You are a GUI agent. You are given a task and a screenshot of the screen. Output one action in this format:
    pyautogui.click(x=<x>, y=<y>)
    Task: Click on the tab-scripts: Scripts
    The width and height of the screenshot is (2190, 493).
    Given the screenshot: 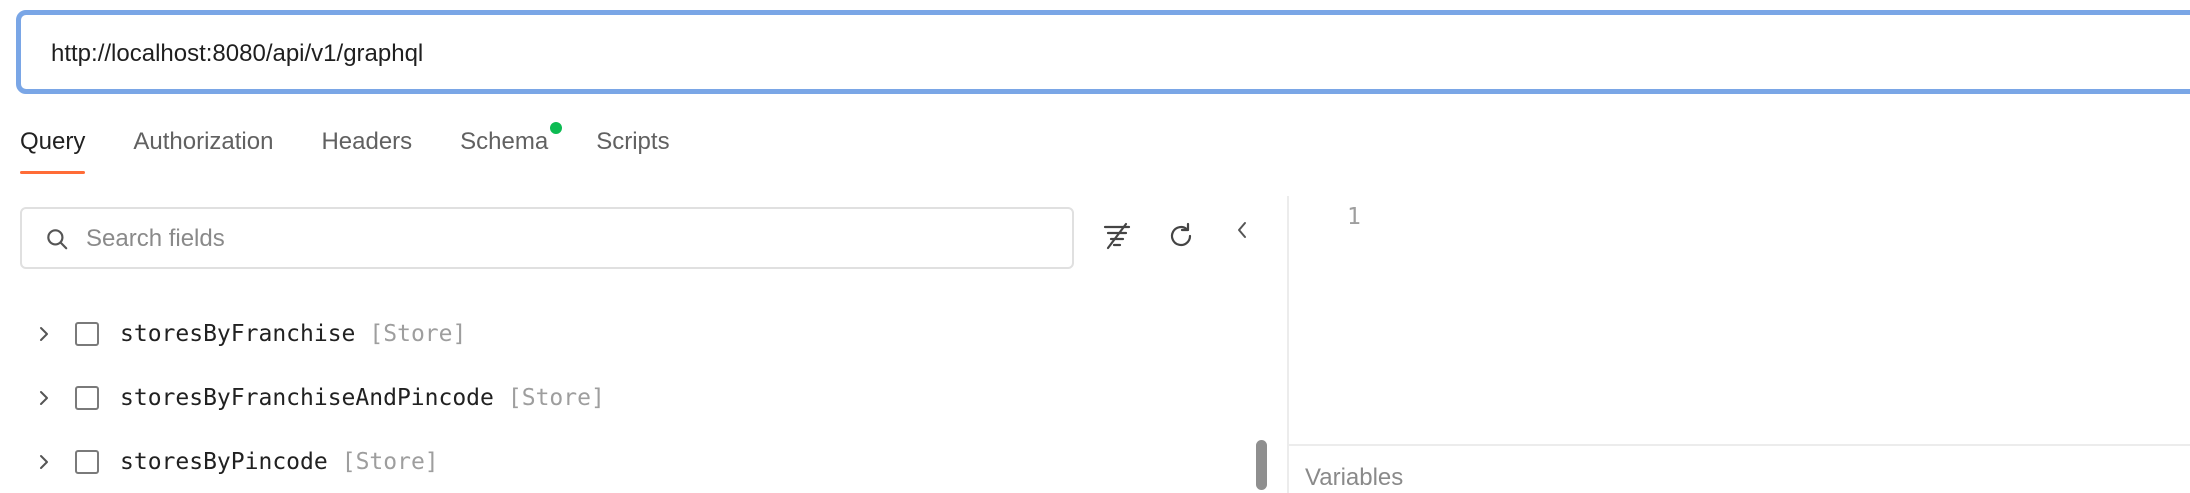 What is the action you would take?
    pyautogui.click(x=632, y=149)
    